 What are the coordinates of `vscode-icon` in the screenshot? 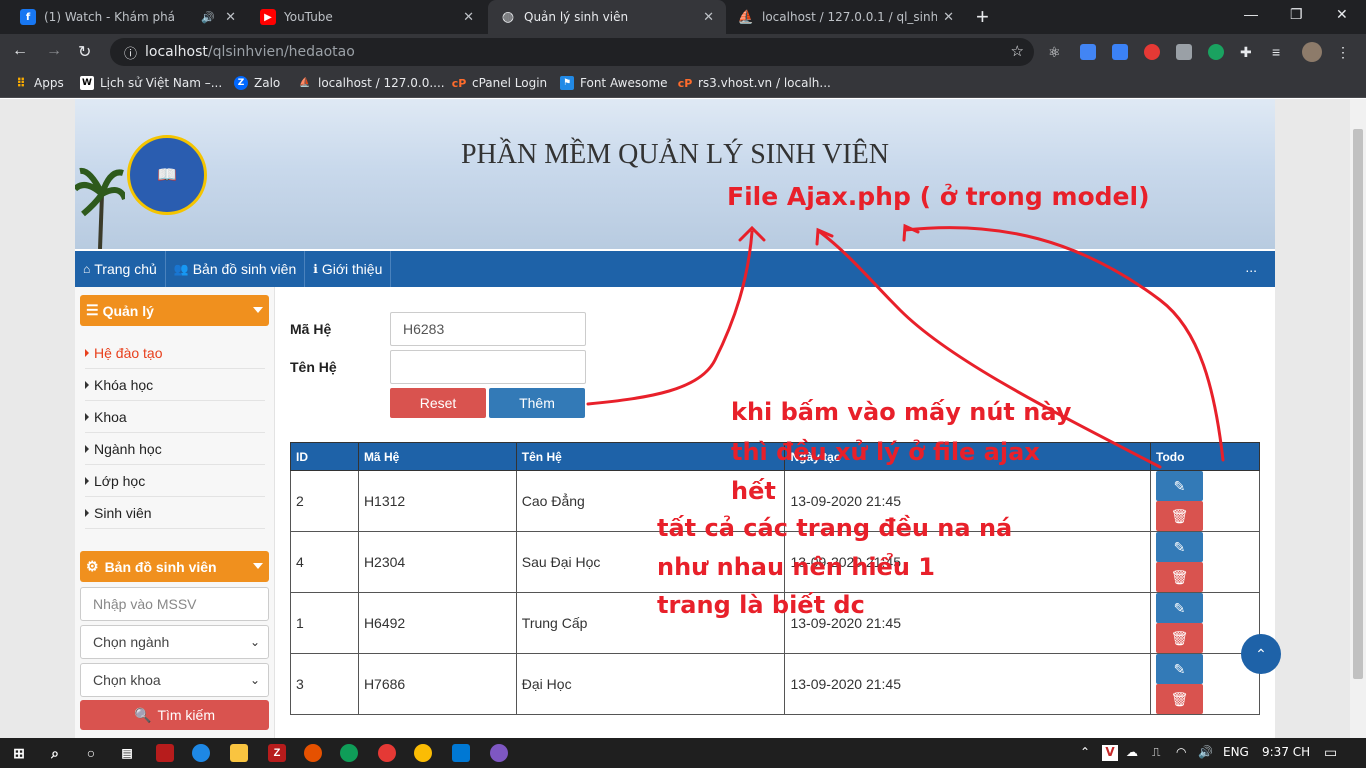 It's located at (461, 753).